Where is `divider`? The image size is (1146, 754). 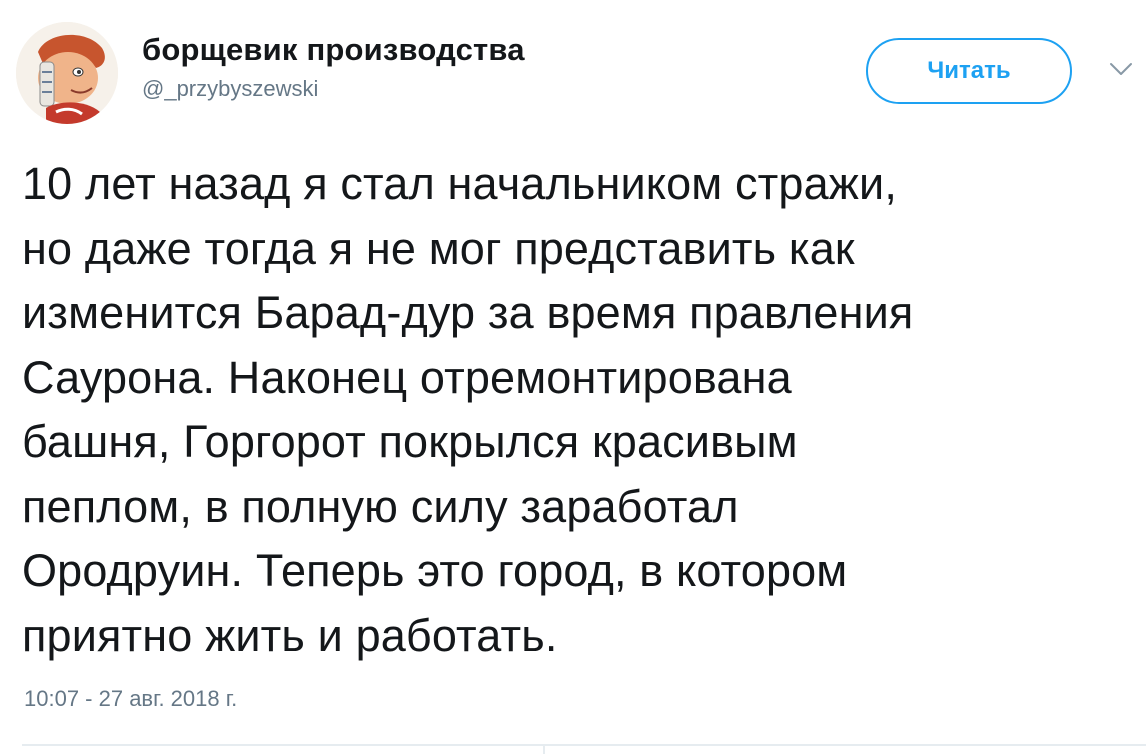 divider is located at coordinates (584, 745).